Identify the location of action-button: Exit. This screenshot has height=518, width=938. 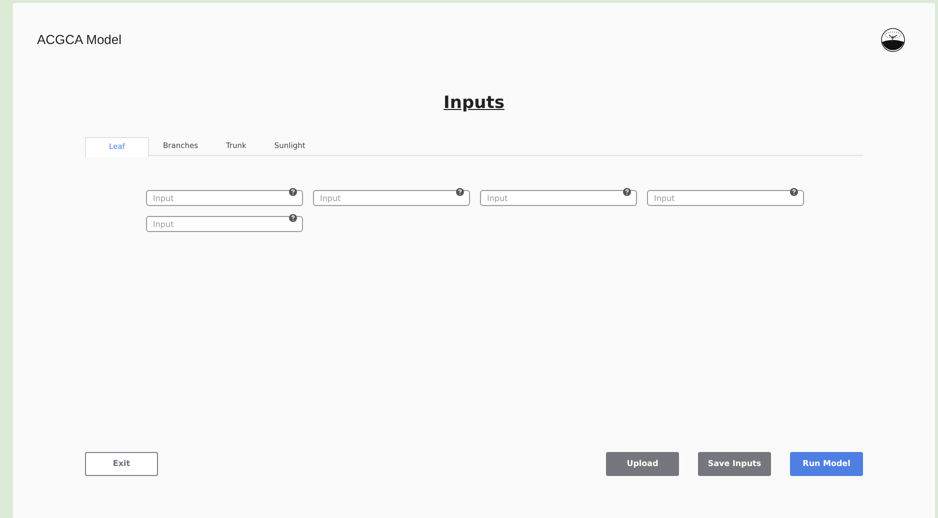
(121, 464).